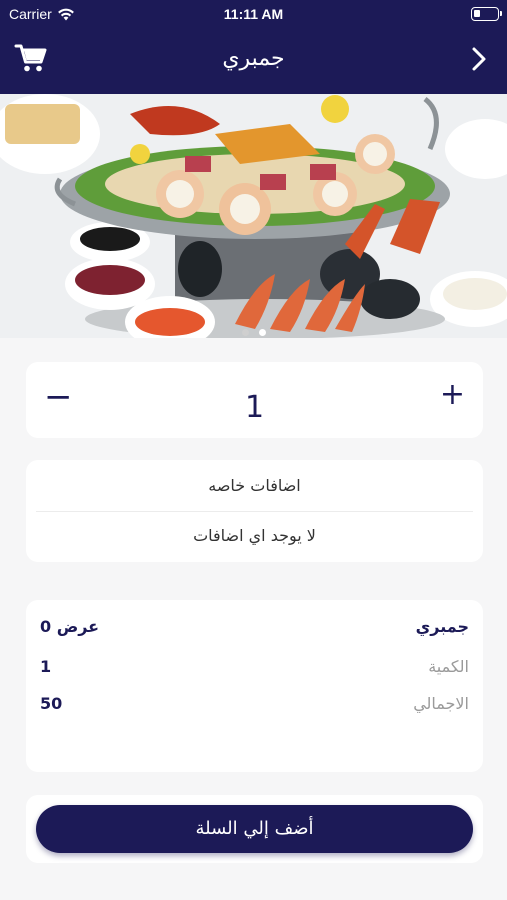 This screenshot has width=507, height=900. Describe the element at coordinates (452, 395) in the screenshot. I see `increase-quantity-button: +` at that location.